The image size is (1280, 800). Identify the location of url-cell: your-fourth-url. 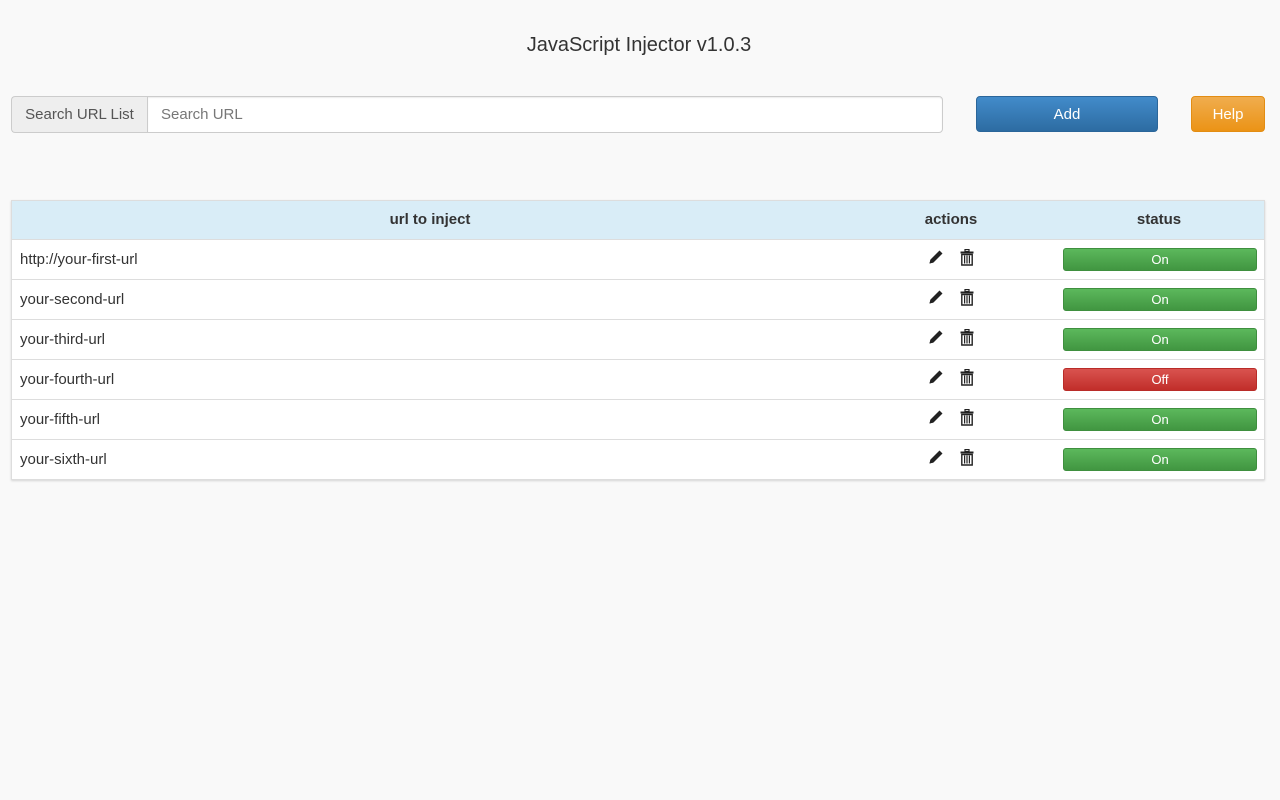
(67, 379).